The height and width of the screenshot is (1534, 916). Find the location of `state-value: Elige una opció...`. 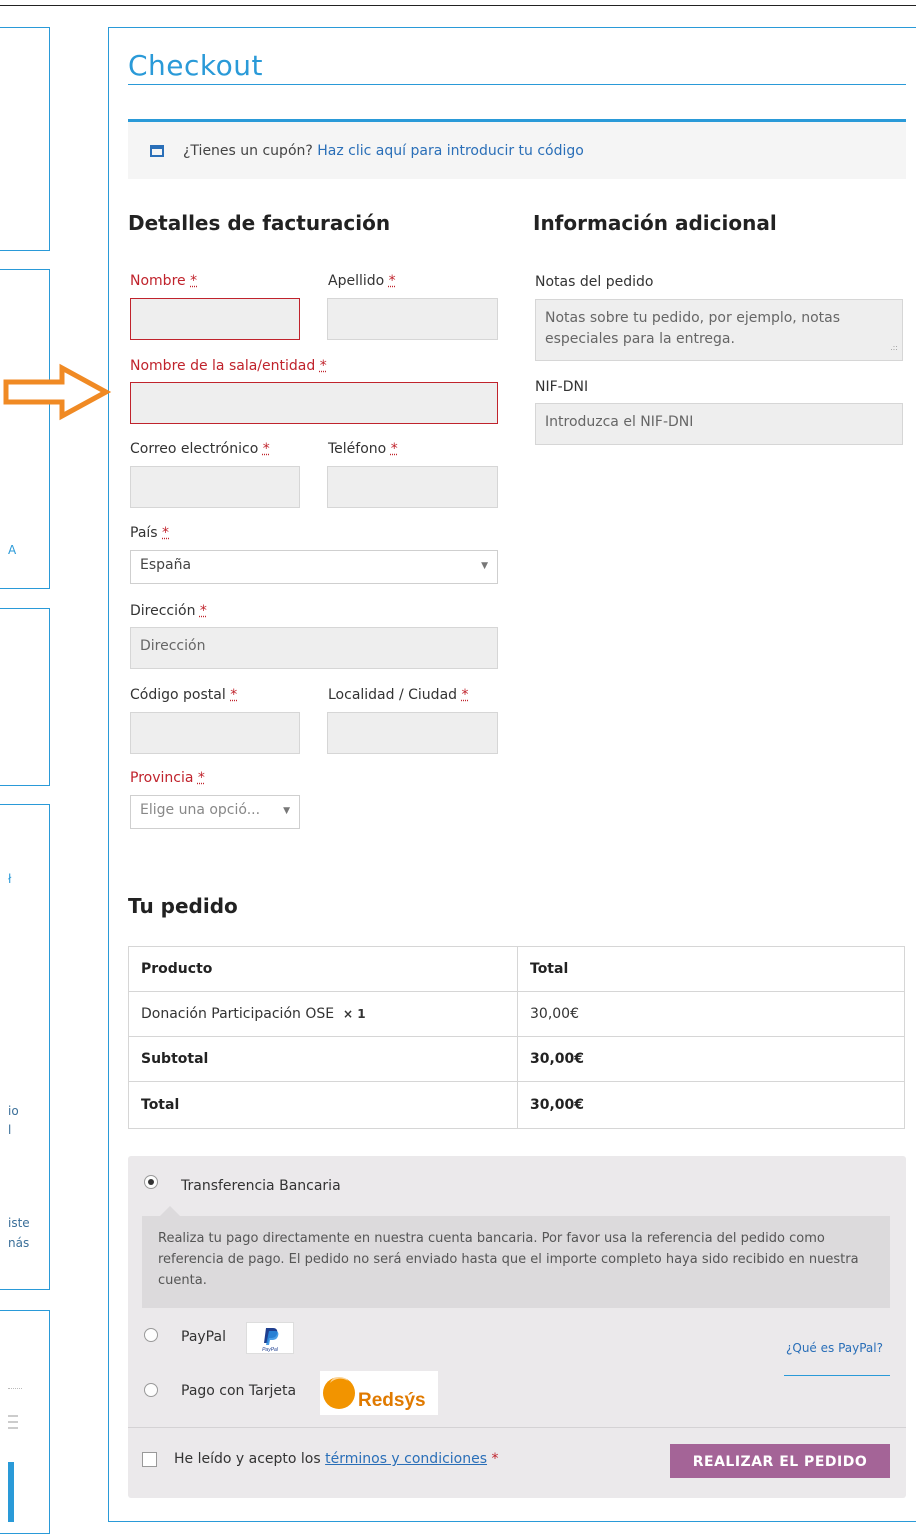

state-value: Elige una opció... is located at coordinates (200, 810).